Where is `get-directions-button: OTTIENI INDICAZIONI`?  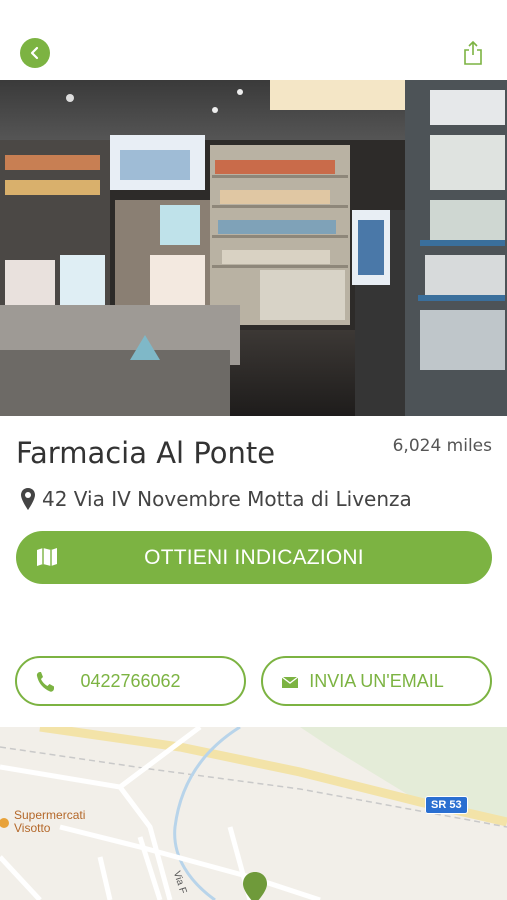 get-directions-button: OTTIENI INDICAZIONI is located at coordinates (254, 557).